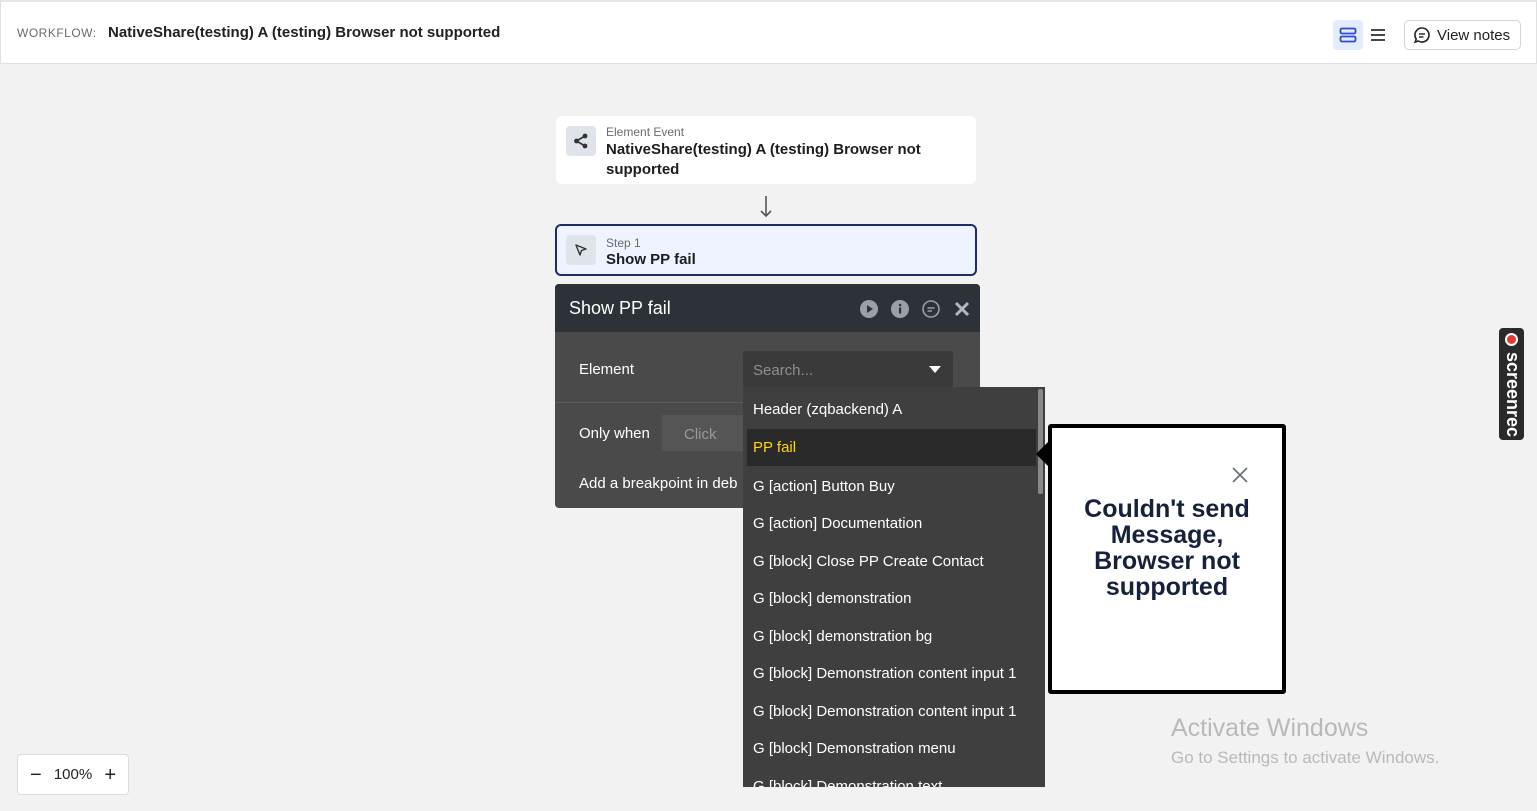 Image resolution: width=1537 pixels, height=811 pixels. I want to click on list-item: G [block] Demonstration text, so click(890, 777).